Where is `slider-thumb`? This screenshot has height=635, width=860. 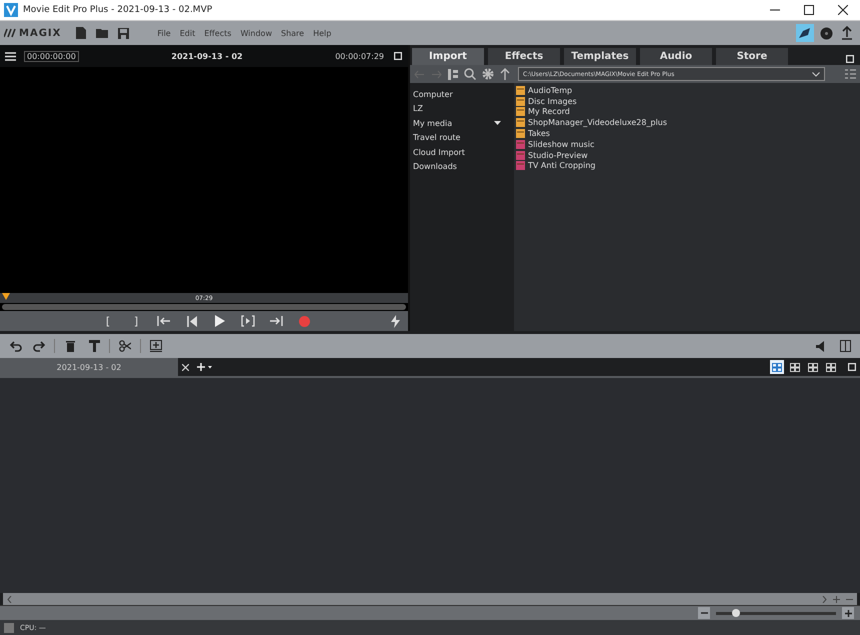
slider-thumb is located at coordinates (736, 613).